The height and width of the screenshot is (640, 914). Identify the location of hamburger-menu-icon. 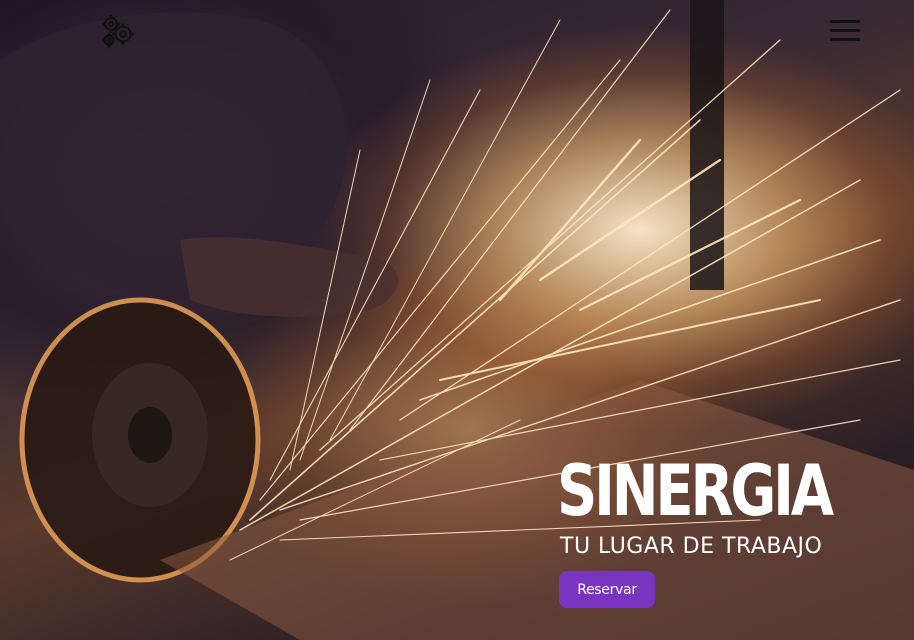
(844, 32).